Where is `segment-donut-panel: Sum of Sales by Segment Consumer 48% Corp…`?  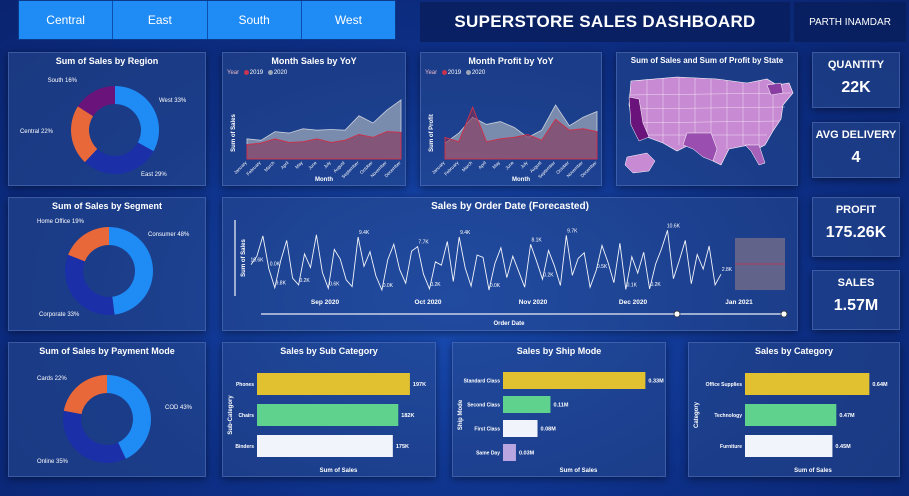
segment-donut-panel: Sum of Sales by Segment Consumer 48% Corp… is located at coordinates (107, 264).